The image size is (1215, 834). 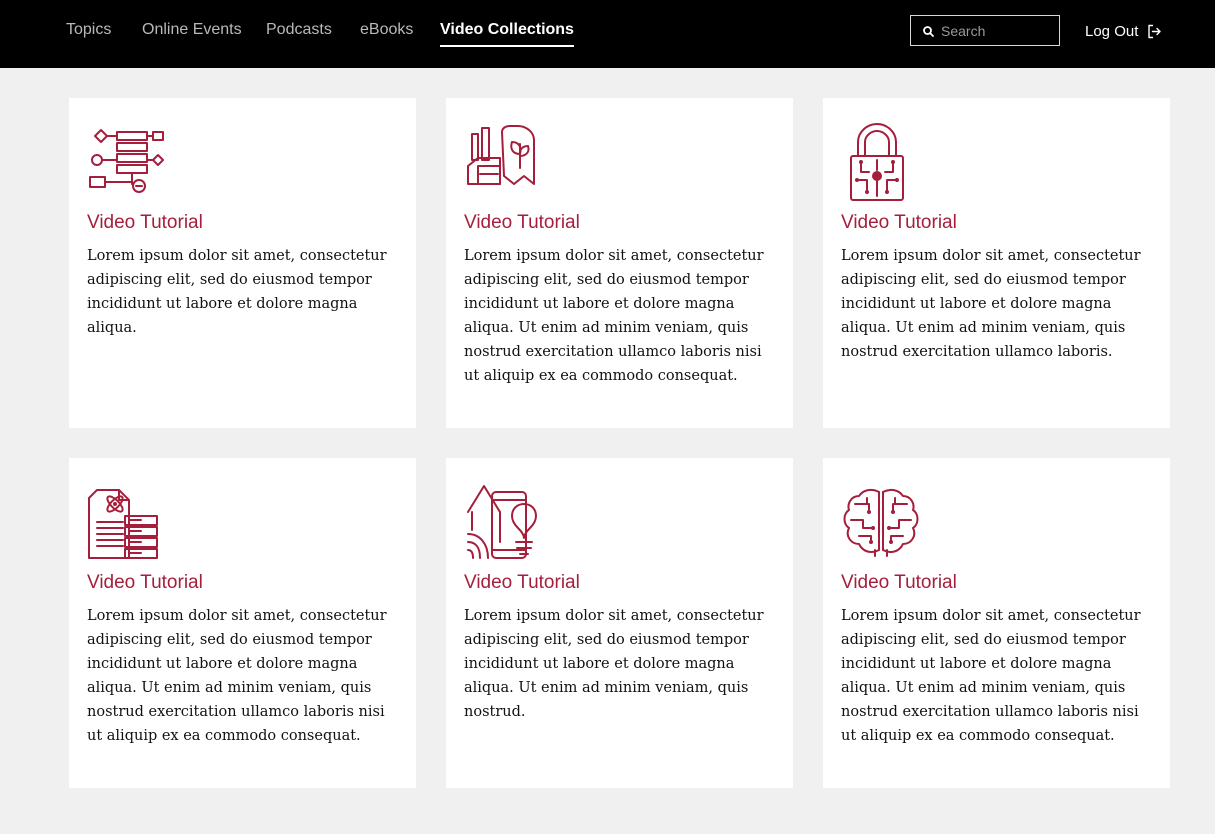 I want to click on nav-item-online-events: Online Events, so click(x=192, y=31).